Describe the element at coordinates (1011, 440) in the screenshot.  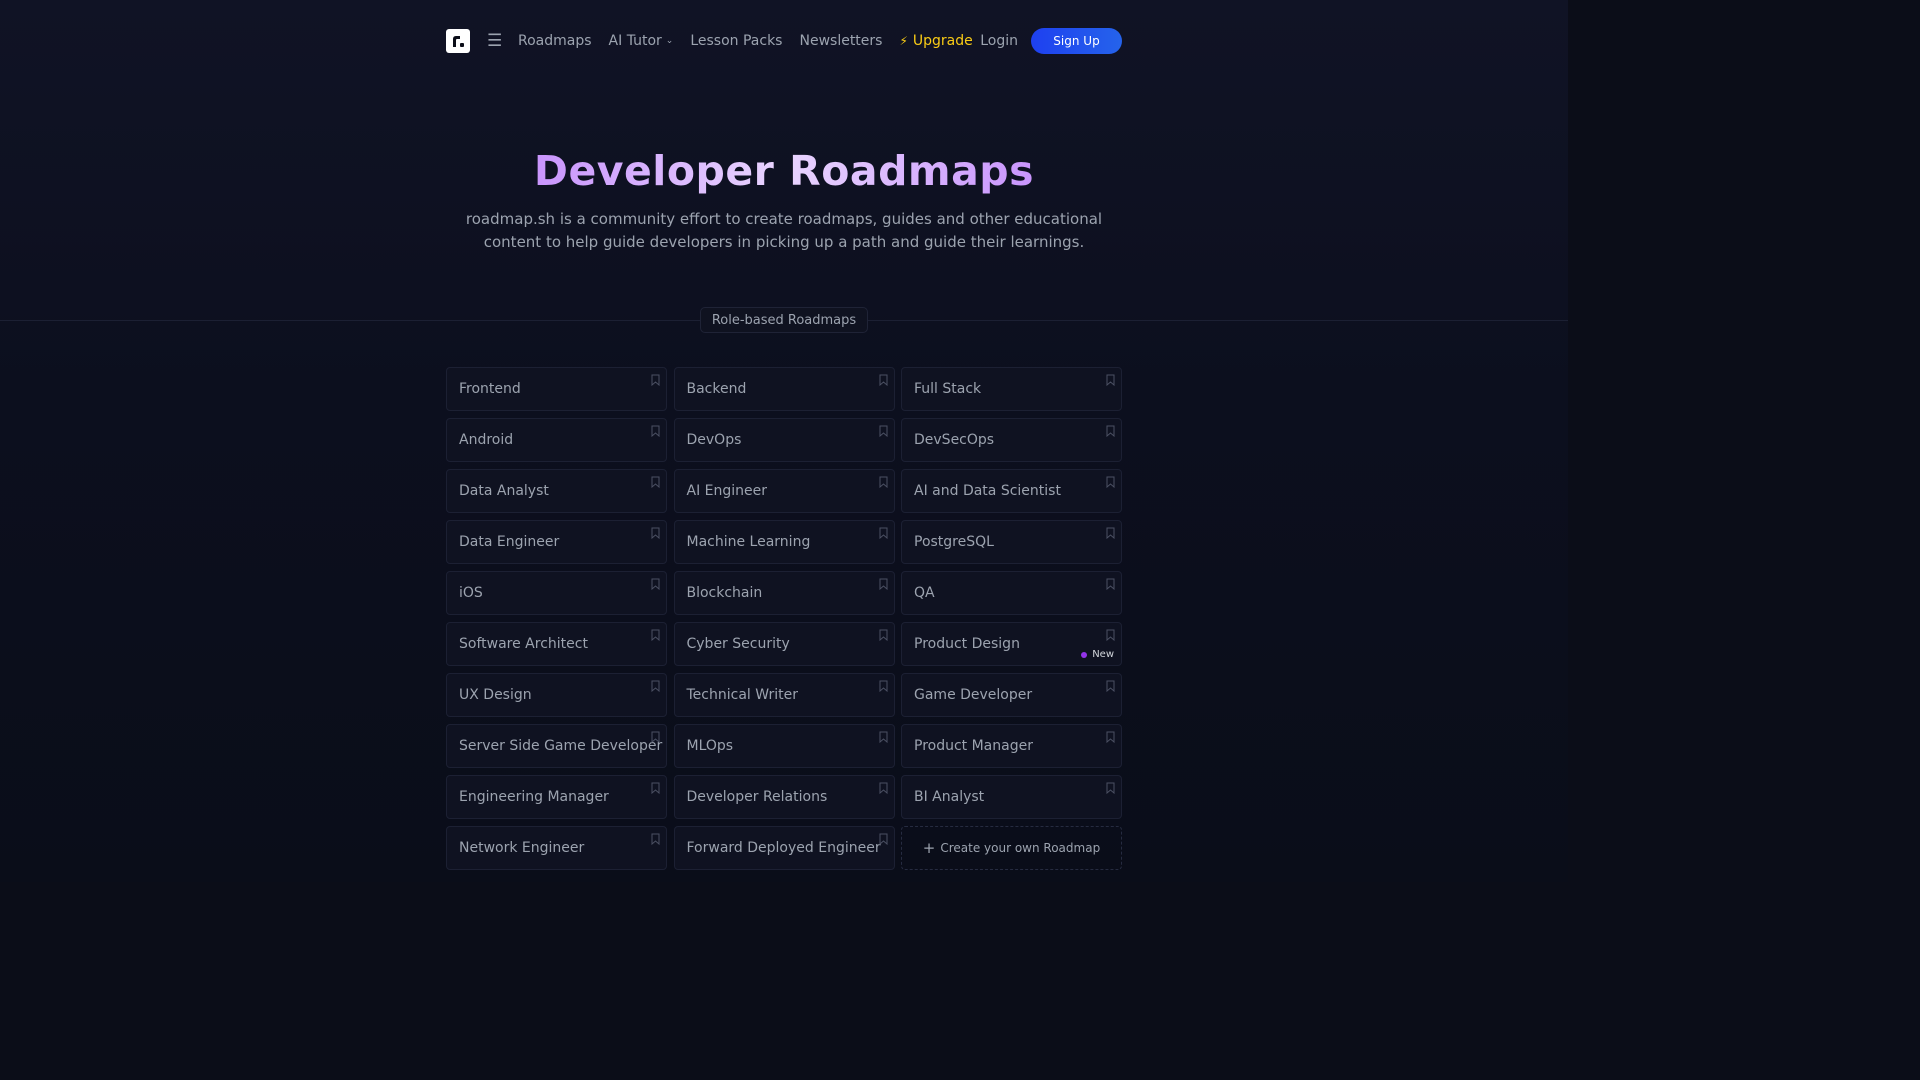
I see `roadmap-card: DevSecOps` at that location.